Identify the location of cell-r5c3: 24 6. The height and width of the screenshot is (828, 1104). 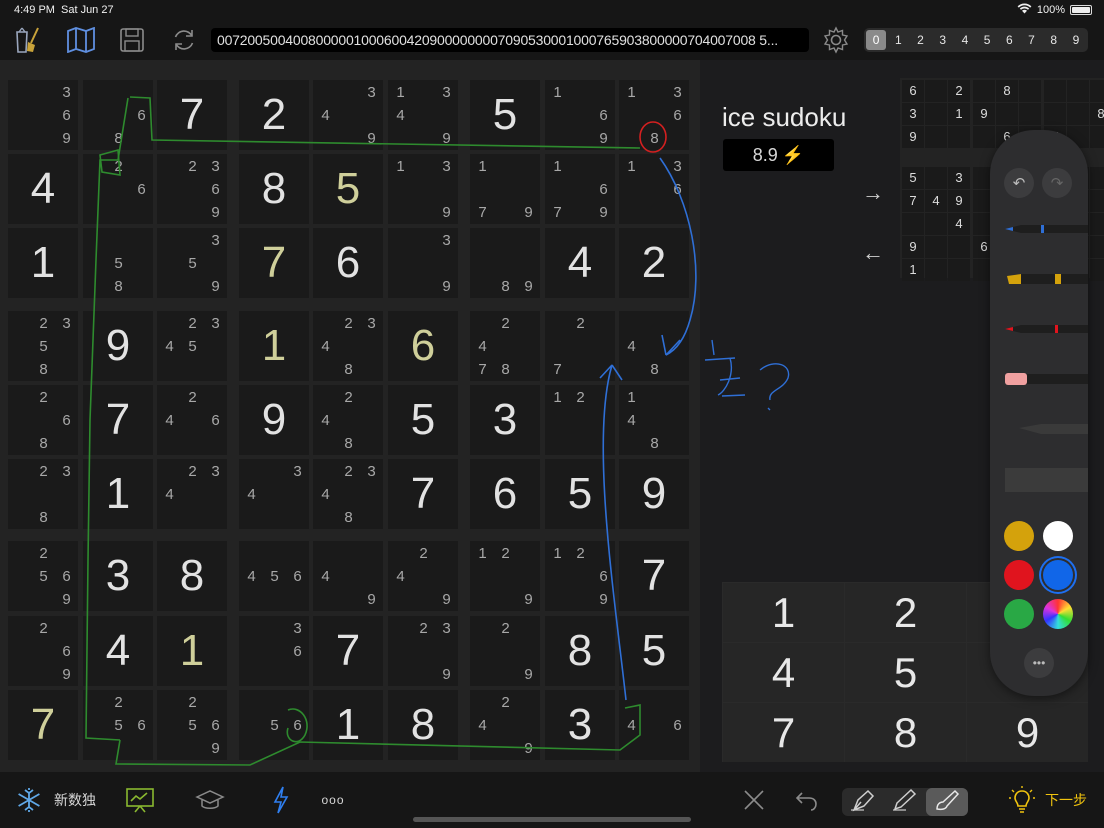
(192, 420).